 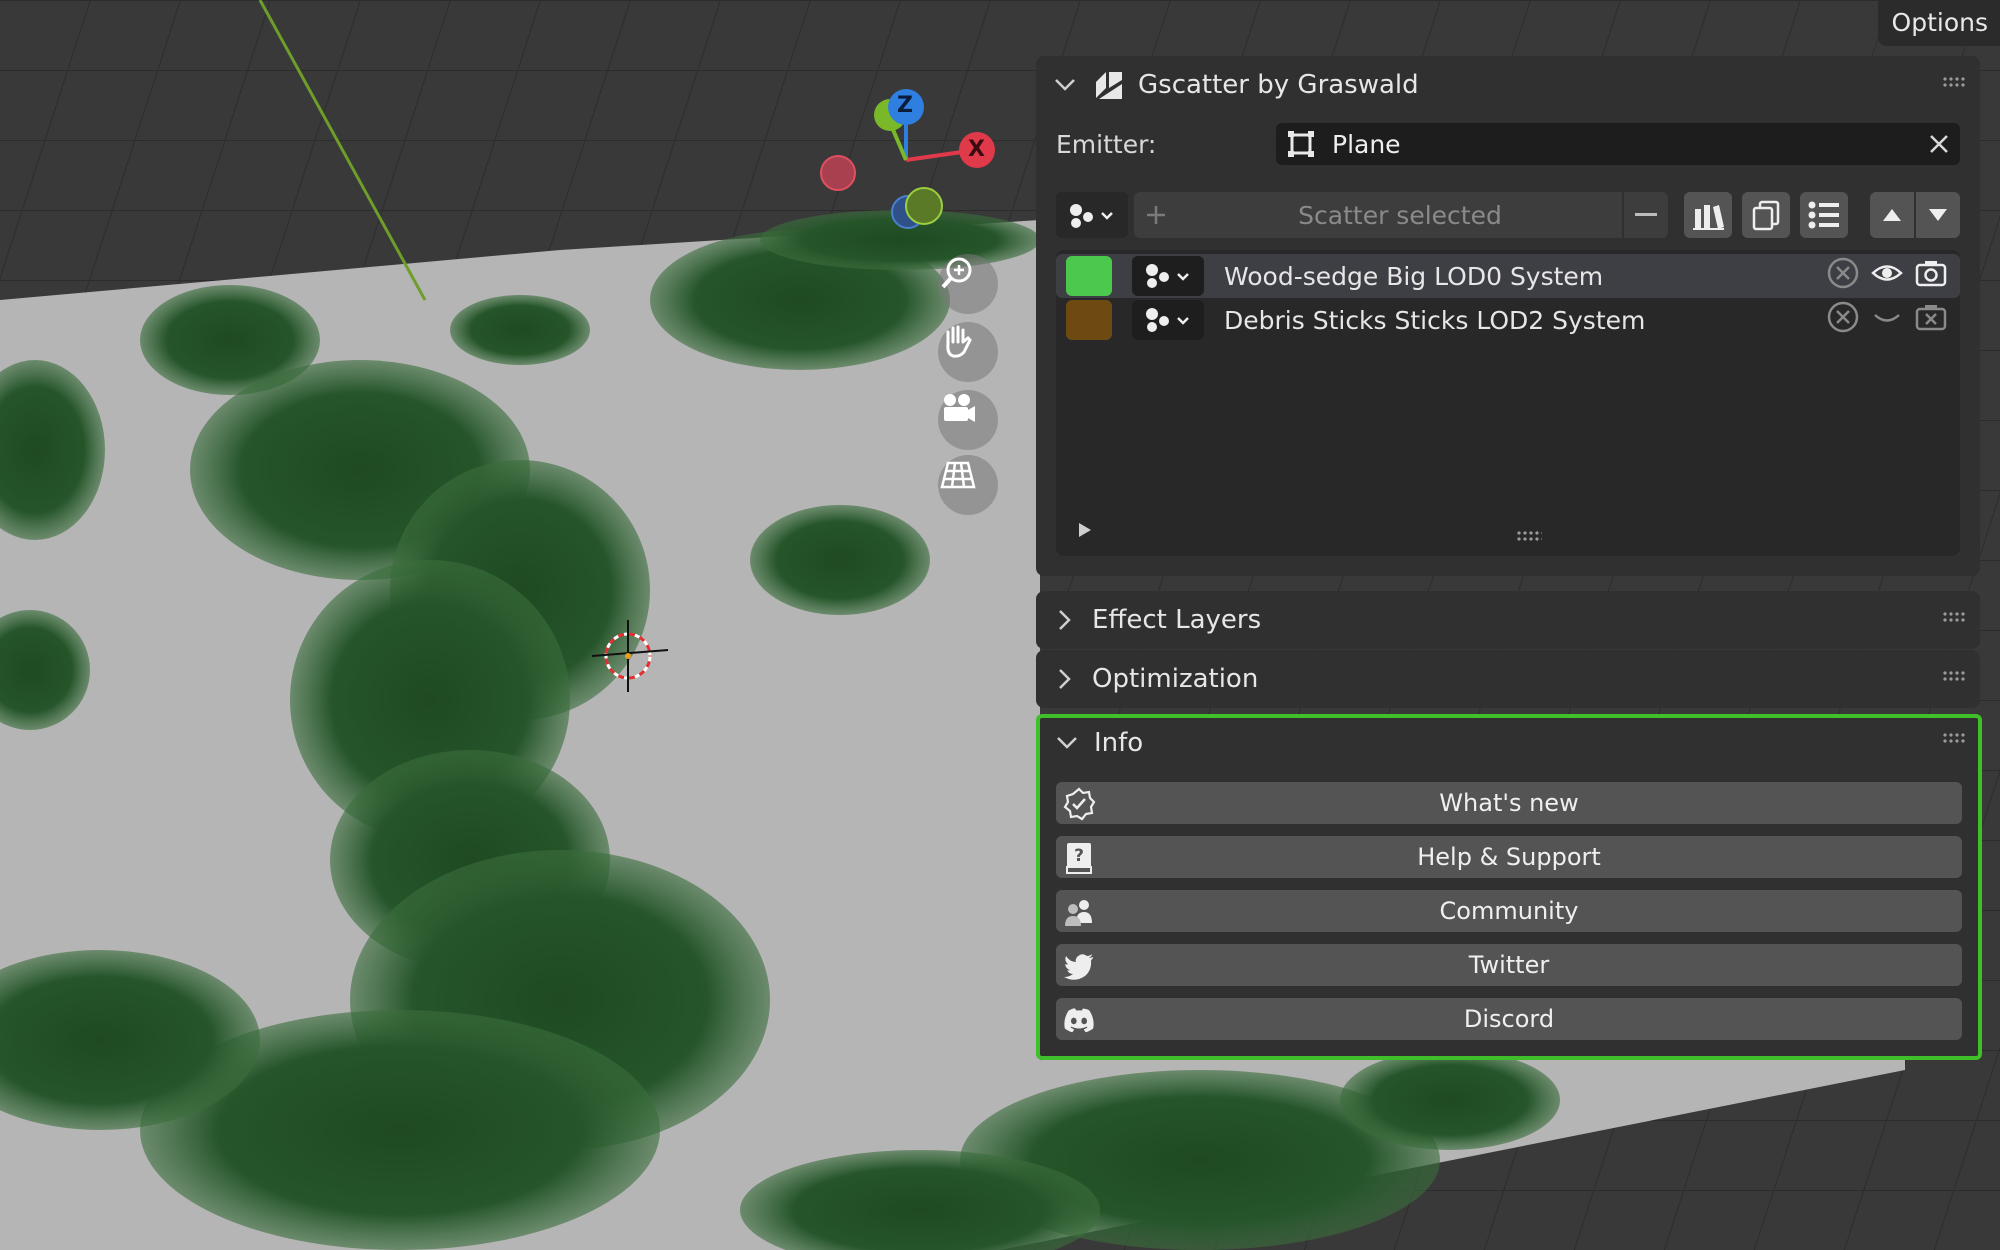 I want to click on library-button, so click(x=1708, y=215).